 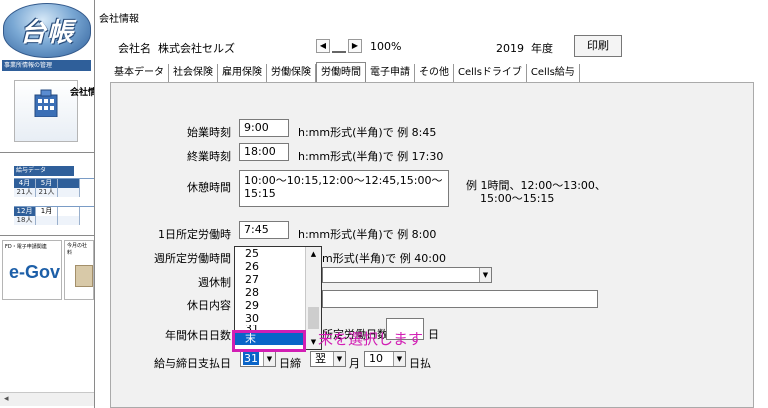 What do you see at coordinates (270, 253) in the screenshot?
I see `dropdown-option: 25` at bounding box center [270, 253].